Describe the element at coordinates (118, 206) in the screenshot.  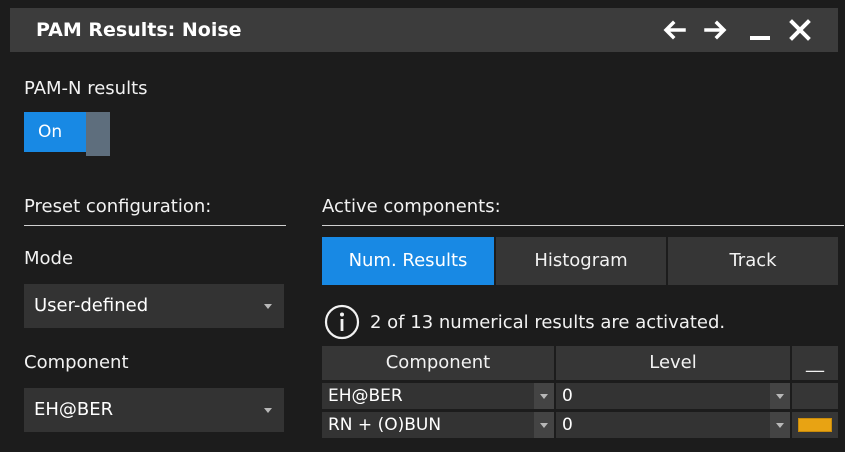
I see `preset-configuration-heading: Preset configuration:` at that location.